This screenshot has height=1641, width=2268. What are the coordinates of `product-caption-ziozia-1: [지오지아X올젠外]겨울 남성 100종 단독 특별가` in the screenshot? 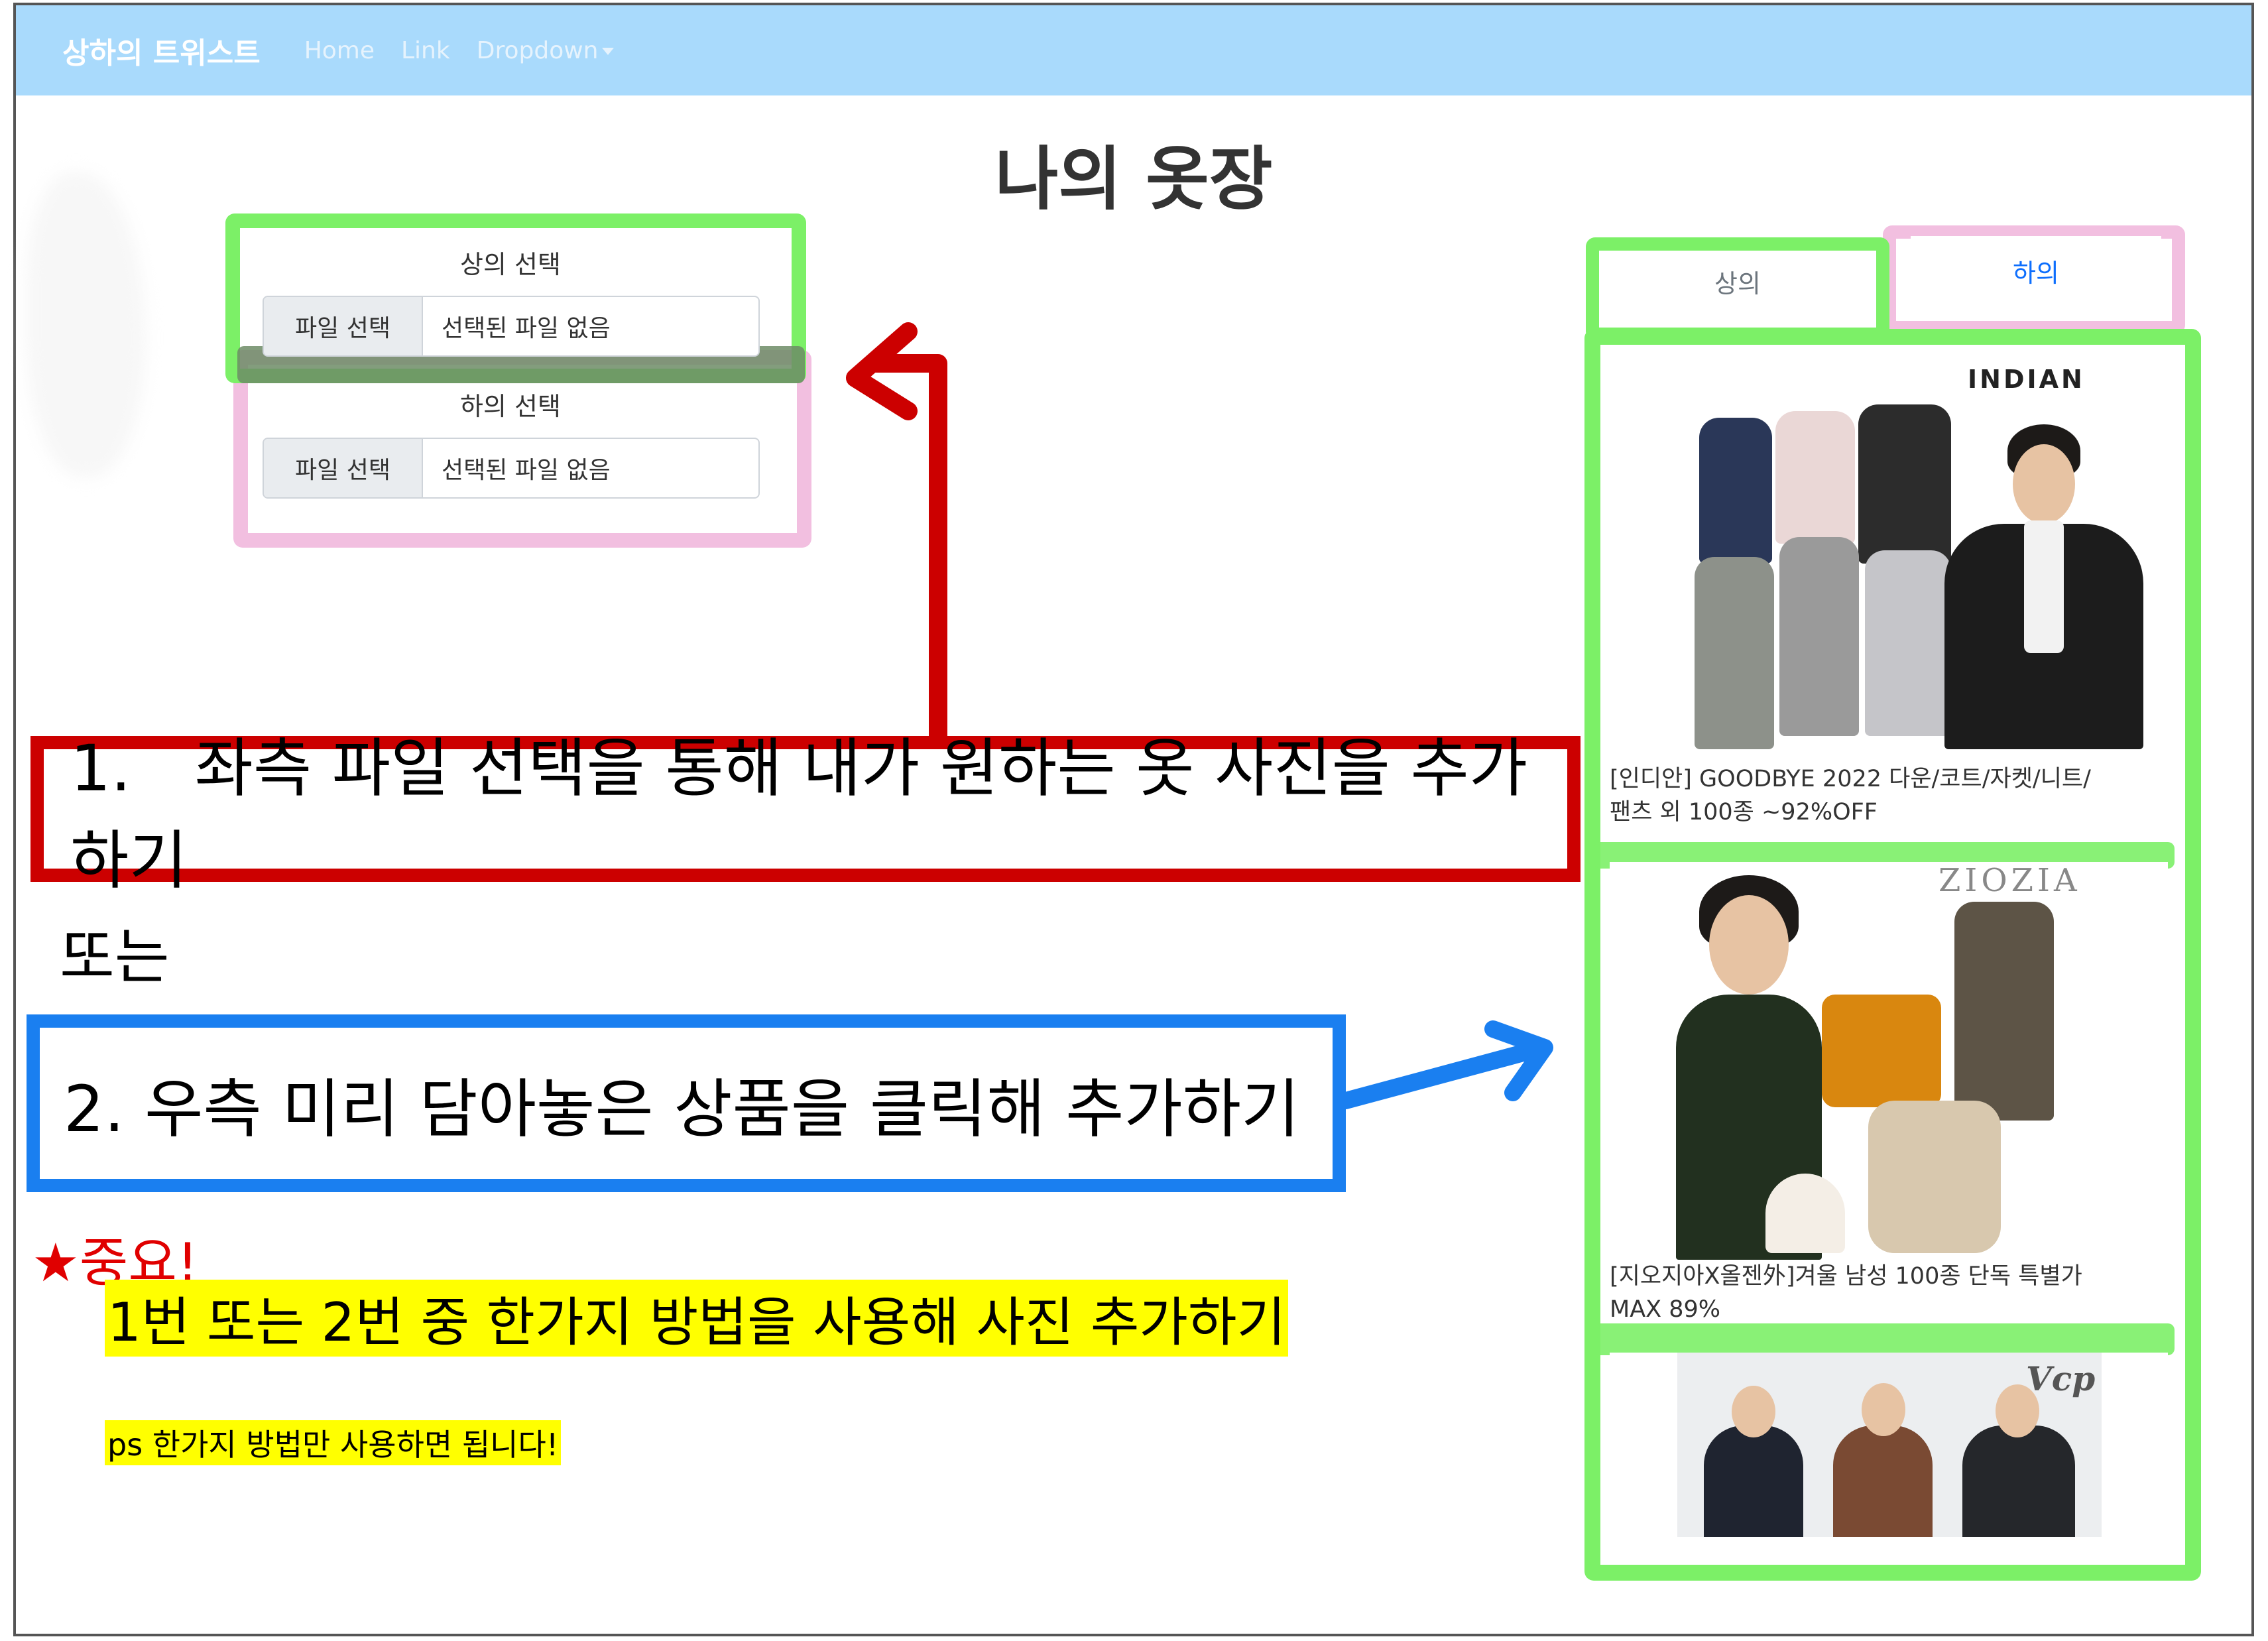 It's located at (1846, 1276).